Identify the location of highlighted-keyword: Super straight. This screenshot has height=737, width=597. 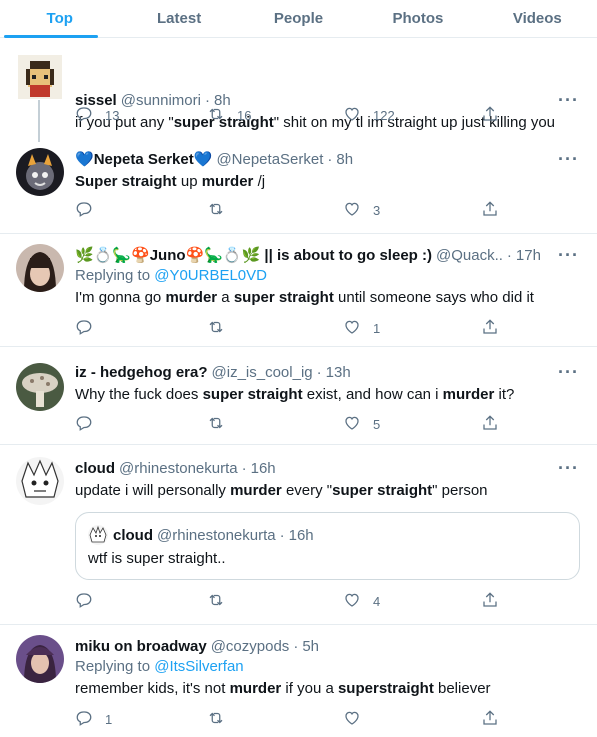
(126, 181).